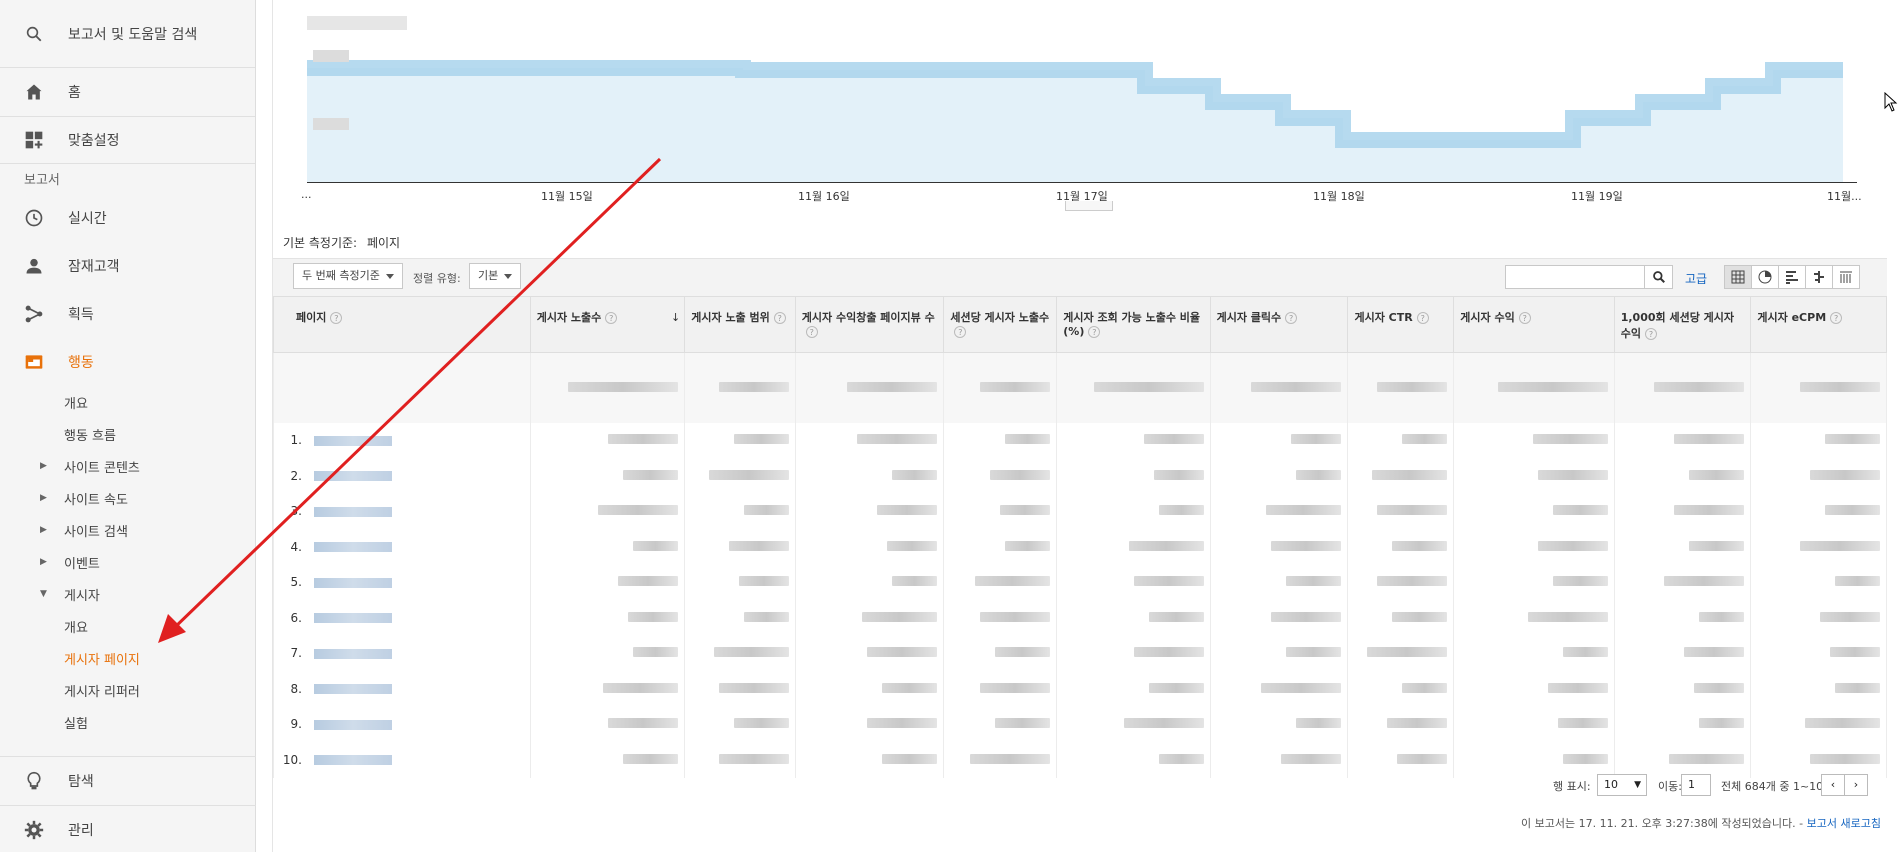 The width and height of the screenshot is (1898, 852). Describe the element at coordinates (1575, 277) in the screenshot. I see `table-search-input` at that location.